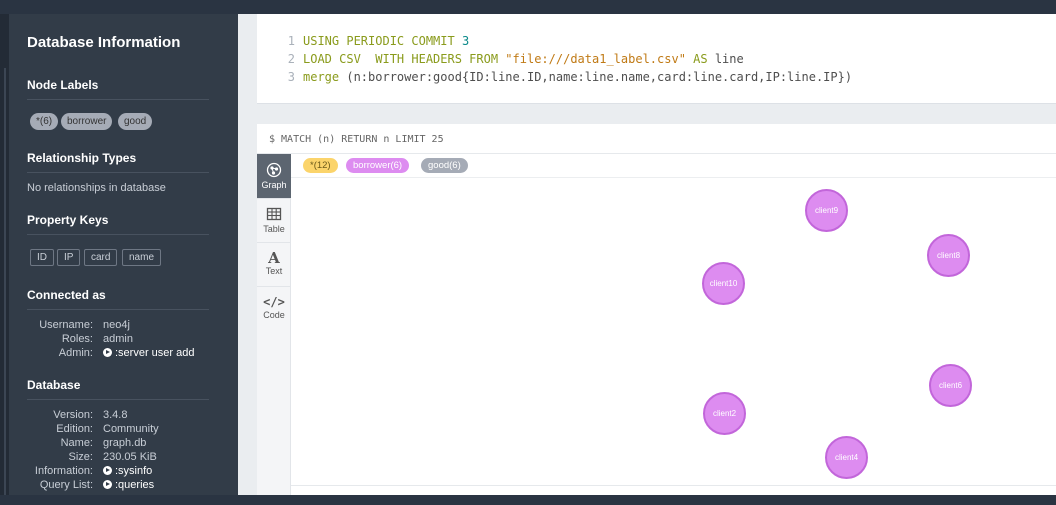  I want to click on username-value: neo4j, so click(116, 325).